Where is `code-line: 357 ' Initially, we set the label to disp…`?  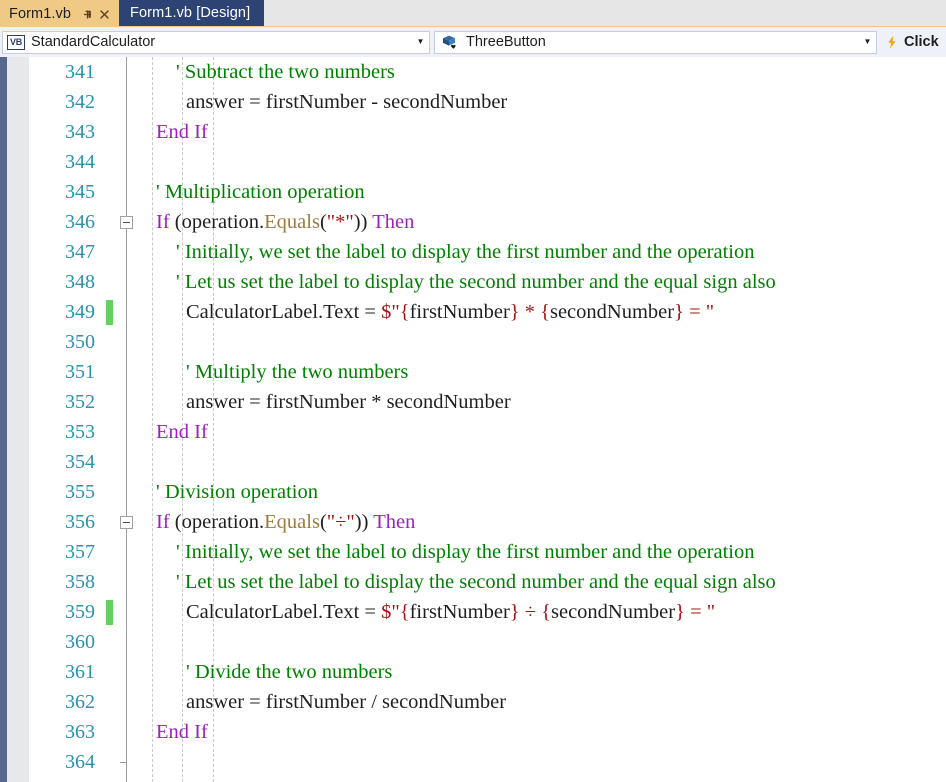 code-line: 357 ' Initially, we set the label to disp… is located at coordinates (473, 552).